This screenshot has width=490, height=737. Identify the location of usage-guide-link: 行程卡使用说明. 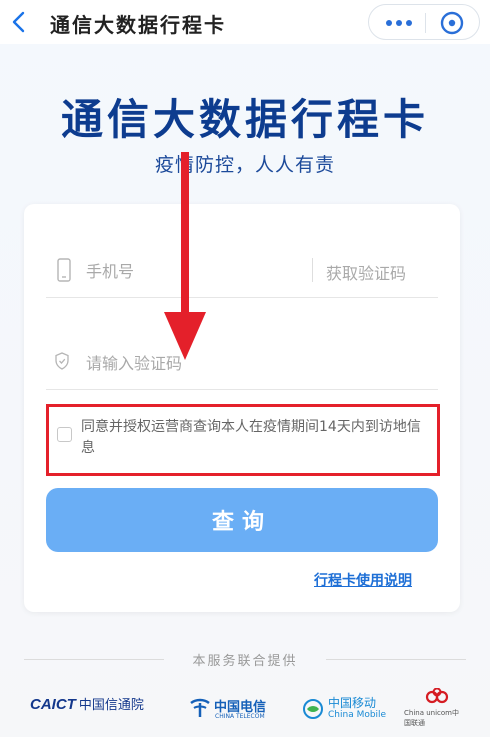
(363, 580).